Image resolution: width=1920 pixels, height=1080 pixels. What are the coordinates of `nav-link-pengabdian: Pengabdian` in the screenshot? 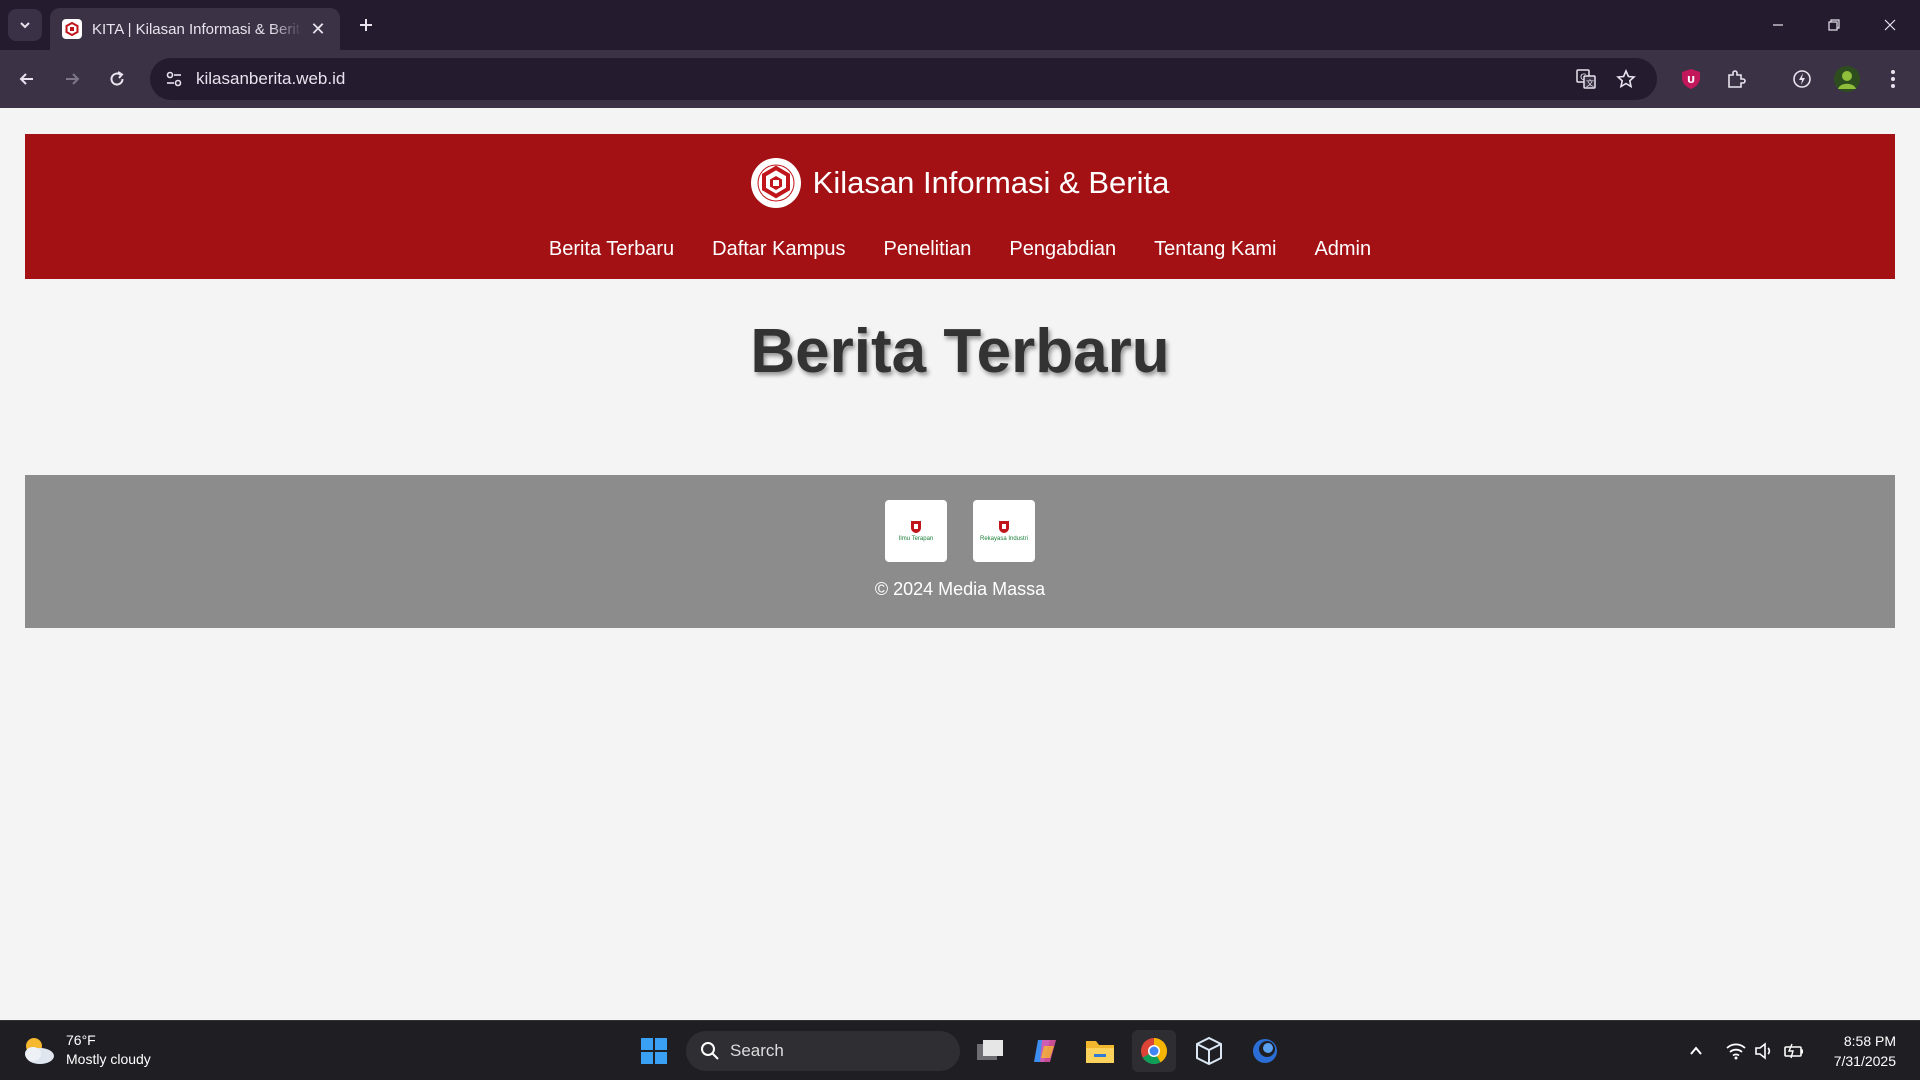 It's located at (1062, 249).